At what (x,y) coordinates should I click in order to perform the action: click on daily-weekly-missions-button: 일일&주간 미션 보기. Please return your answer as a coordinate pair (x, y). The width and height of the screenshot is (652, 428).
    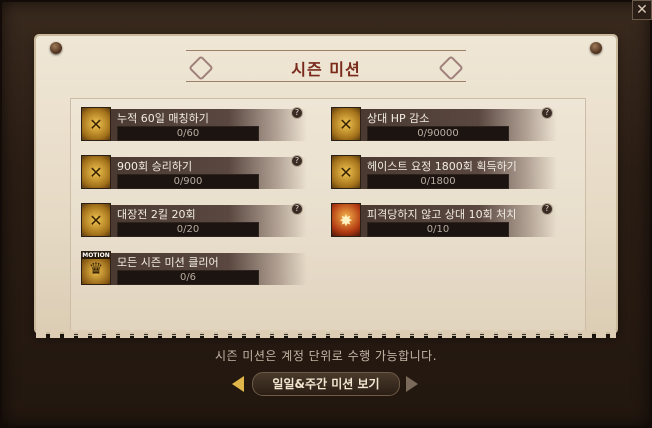
    Looking at the image, I should click on (326, 384).